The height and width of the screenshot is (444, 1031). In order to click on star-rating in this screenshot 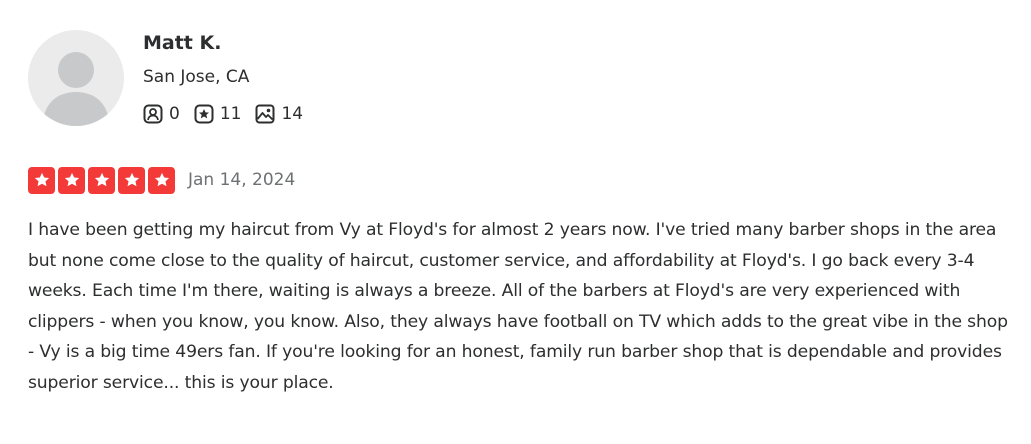, I will do `click(103, 180)`.